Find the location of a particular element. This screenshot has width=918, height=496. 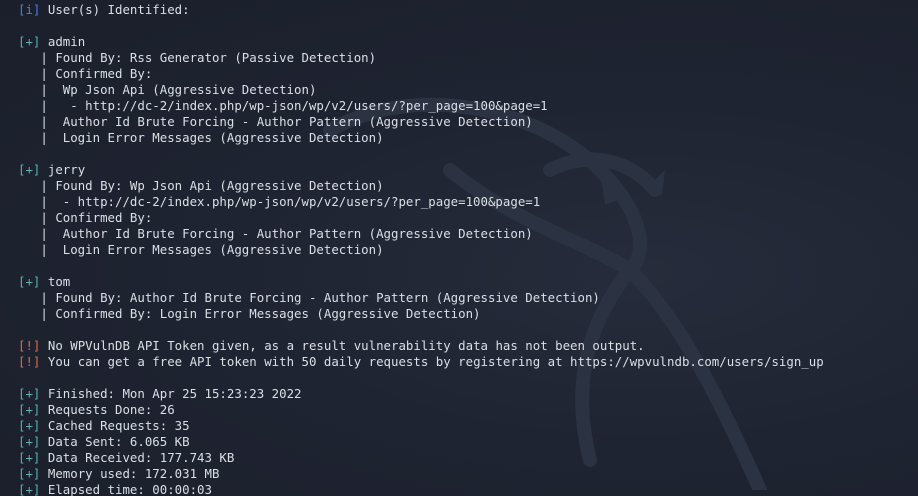

terminal-line-info: [i] User(s) Identified: is located at coordinates (104, 10).